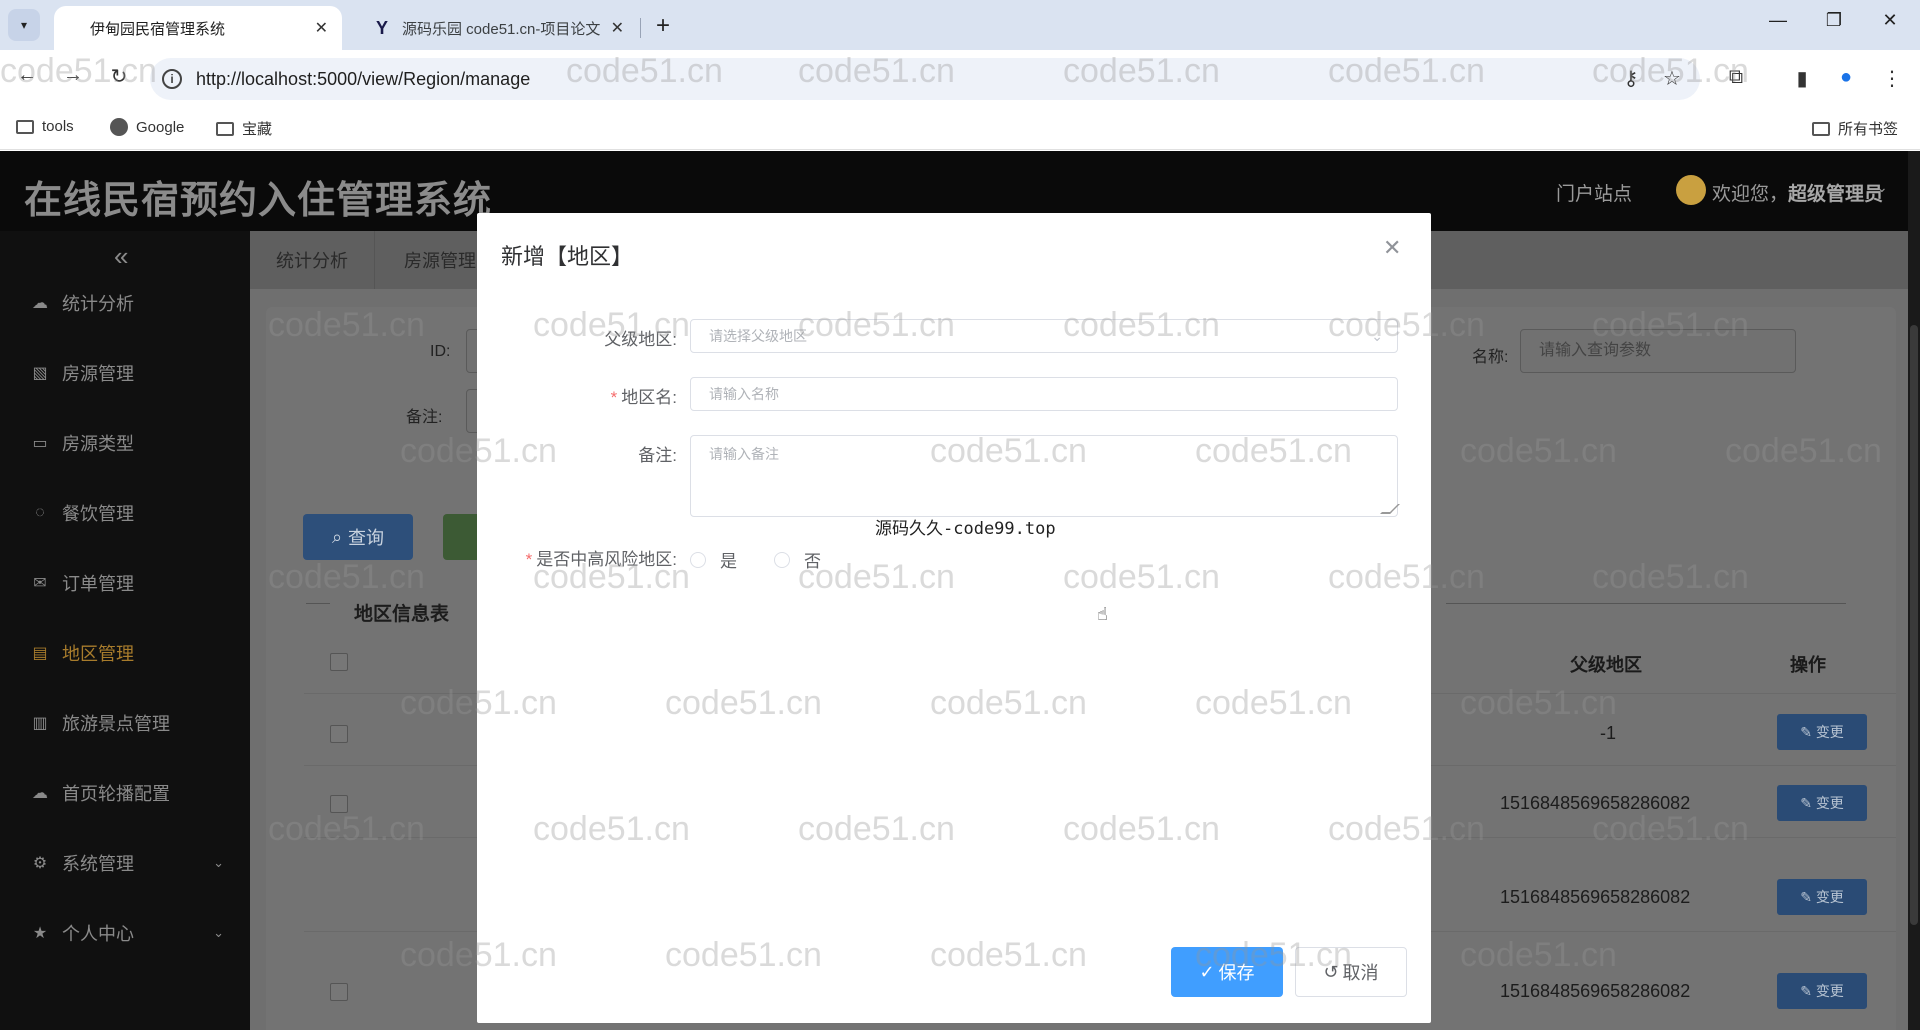 This screenshot has height=1030, width=1920. What do you see at coordinates (606, 559) in the screenshot?
I see `risk-area-label-text: 是否中高风险地区:` at bounding box center [606, 559].